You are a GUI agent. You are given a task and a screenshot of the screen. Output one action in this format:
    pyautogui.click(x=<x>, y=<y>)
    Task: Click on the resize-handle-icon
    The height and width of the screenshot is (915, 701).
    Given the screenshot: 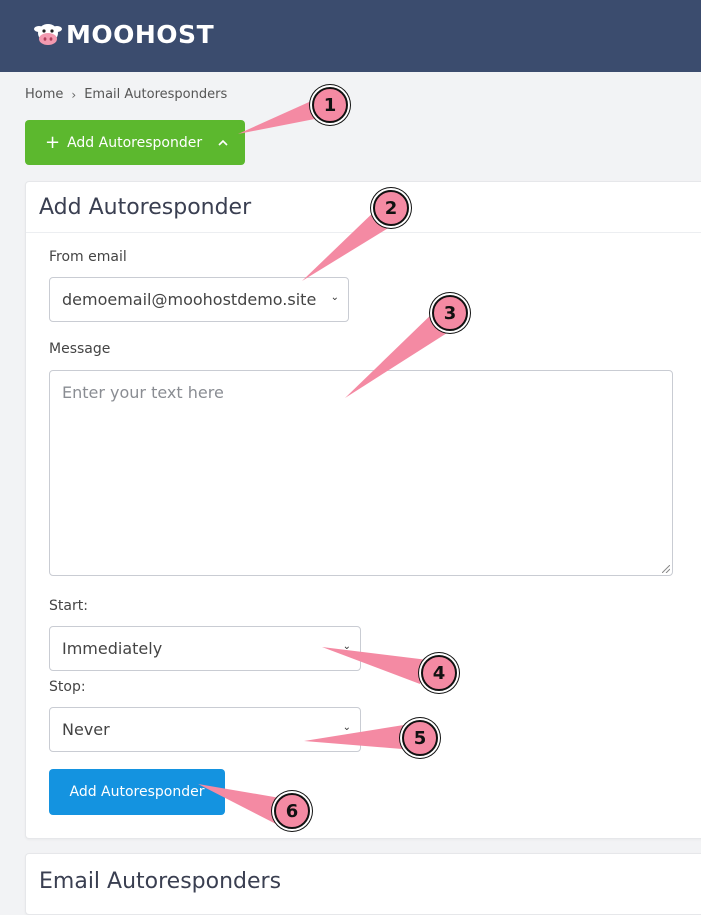 What is the action you would take?
    pyautogui.click(x=666, y=569)
    